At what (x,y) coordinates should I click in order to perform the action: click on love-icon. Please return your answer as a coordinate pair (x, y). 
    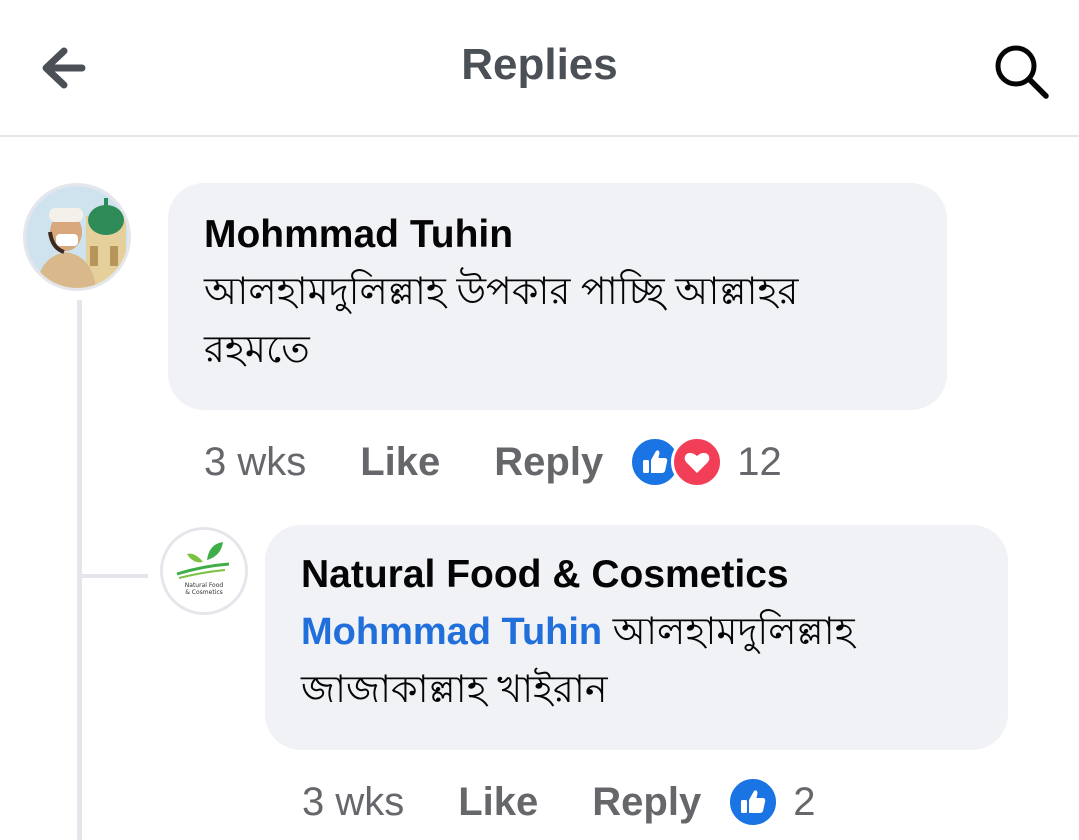
    Looking at the image, I should click on (697, 462).